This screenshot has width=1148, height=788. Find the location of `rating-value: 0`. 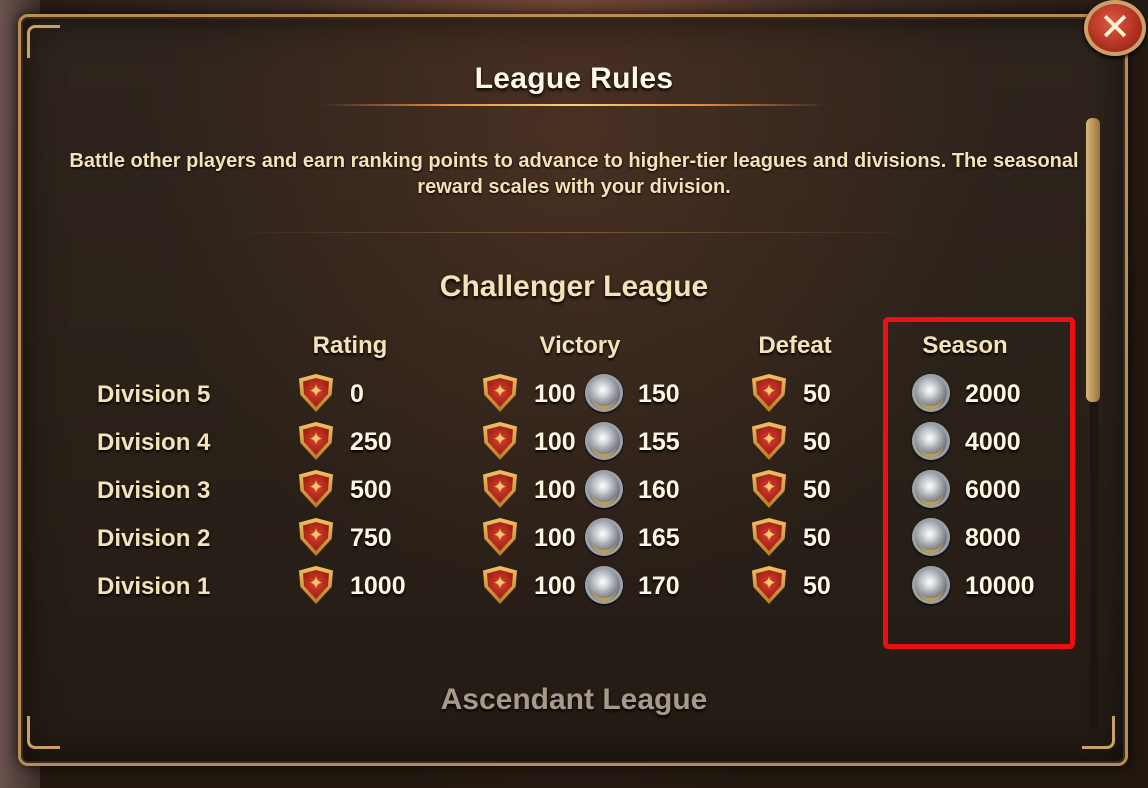

rating-value: 0 is located at coordinates (357, 394).